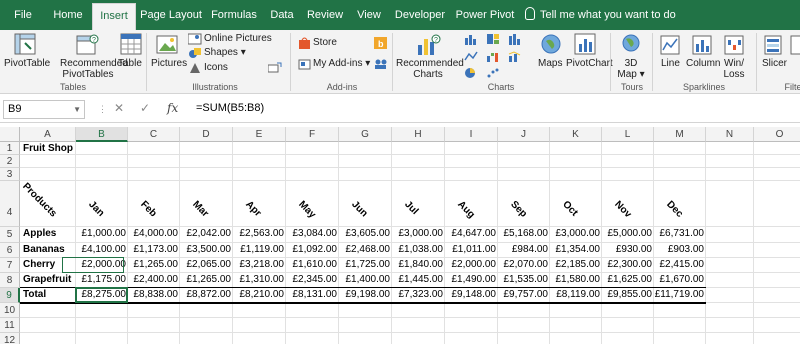 The image size is (800, 344). I want to click on data-cell: £903.00, so click(680, 249).